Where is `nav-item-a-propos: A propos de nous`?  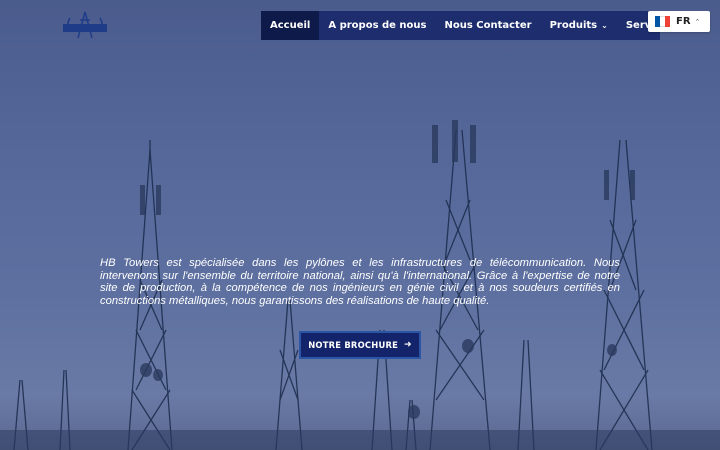 nav-item-a-propos: A propos de nous is located at coordinates (377, 25).